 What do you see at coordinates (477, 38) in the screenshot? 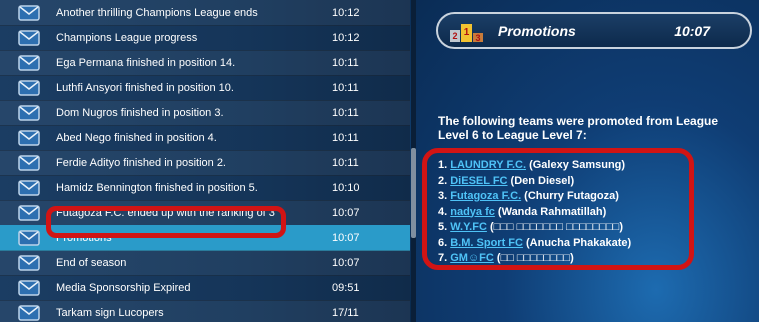
I see `svg-text: 3` at bounding box center [477, 38].